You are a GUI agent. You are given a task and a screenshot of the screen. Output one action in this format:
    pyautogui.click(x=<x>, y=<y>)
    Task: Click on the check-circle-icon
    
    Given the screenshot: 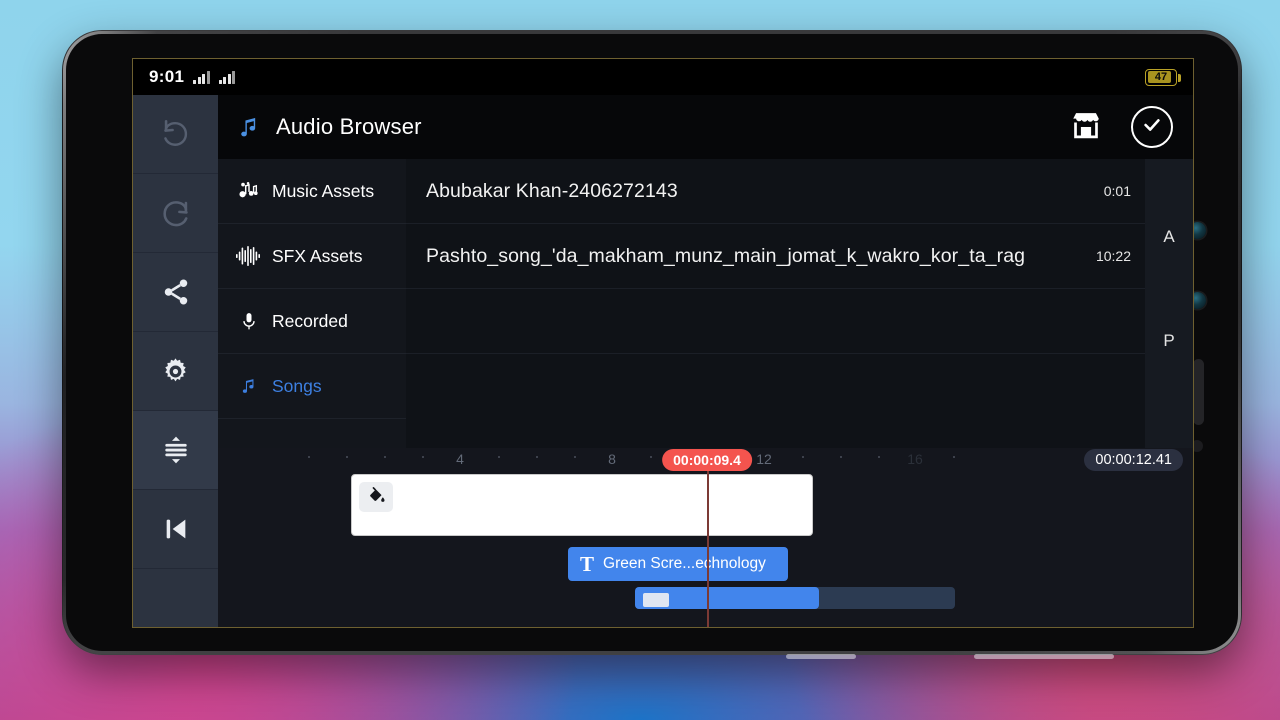 What is the action you would take?
    pyautogui.click(x=1152, y=127)
    